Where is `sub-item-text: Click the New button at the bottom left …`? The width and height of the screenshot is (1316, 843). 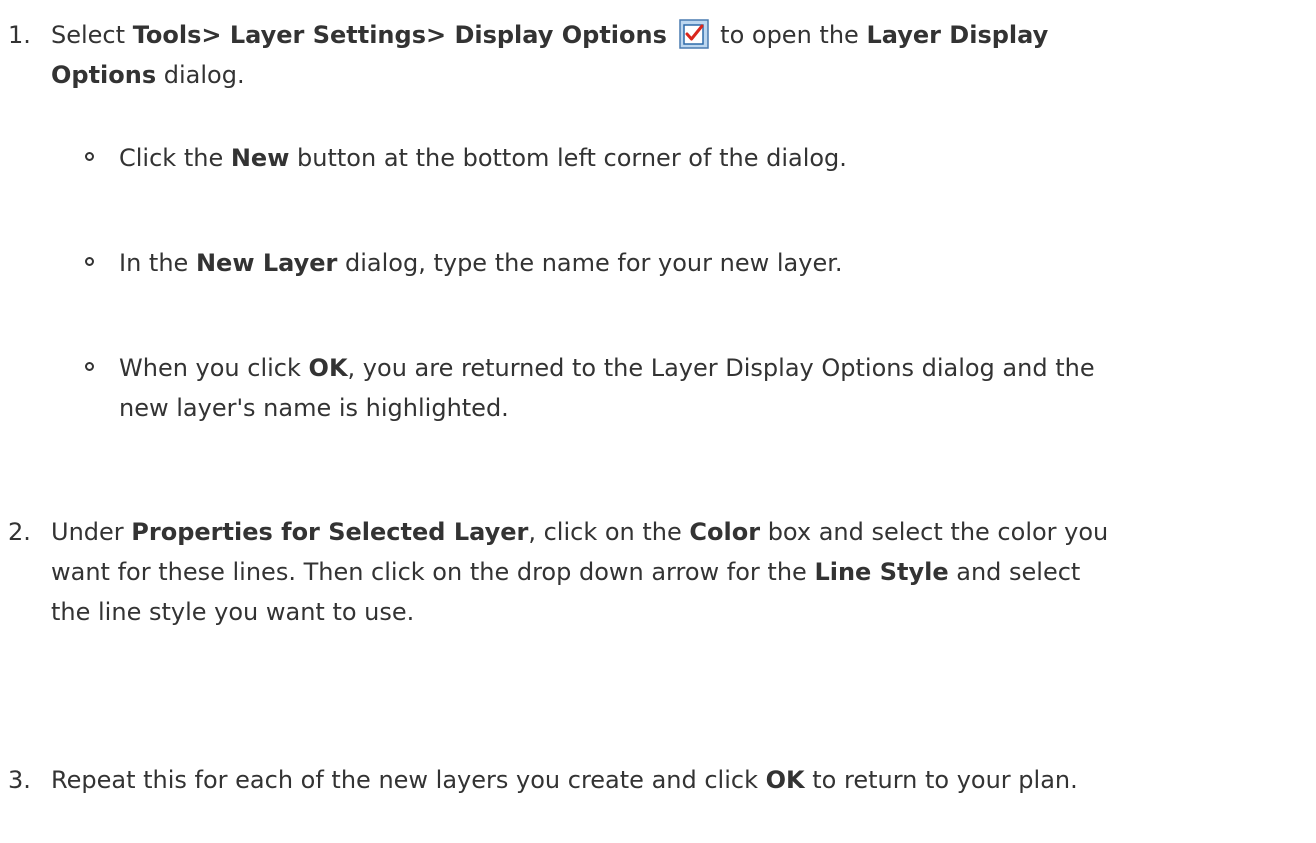 sub-item-text: Click the New button at the bottom left … is located at coordinates (483, 158).